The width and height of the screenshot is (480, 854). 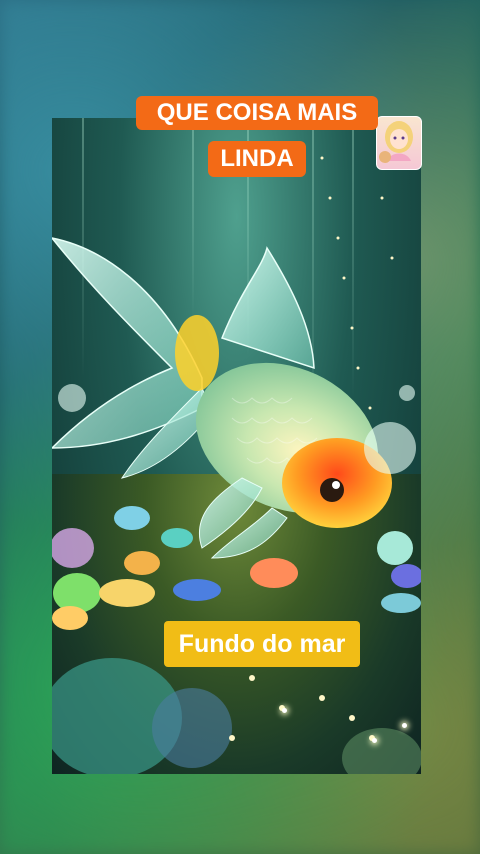 I want to click on avatar, so click(x=399, y=143).